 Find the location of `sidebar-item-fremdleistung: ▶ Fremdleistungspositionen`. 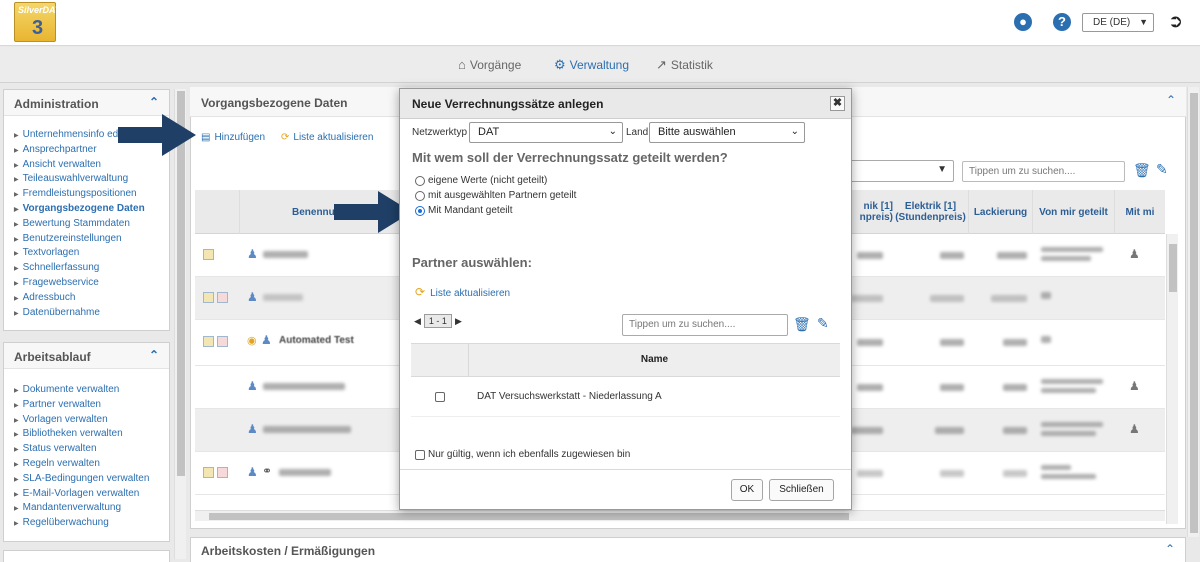

sidebar-item-fremdleistung: ▶ Fremdleistungspositionen is located at coordinates (91, 194).